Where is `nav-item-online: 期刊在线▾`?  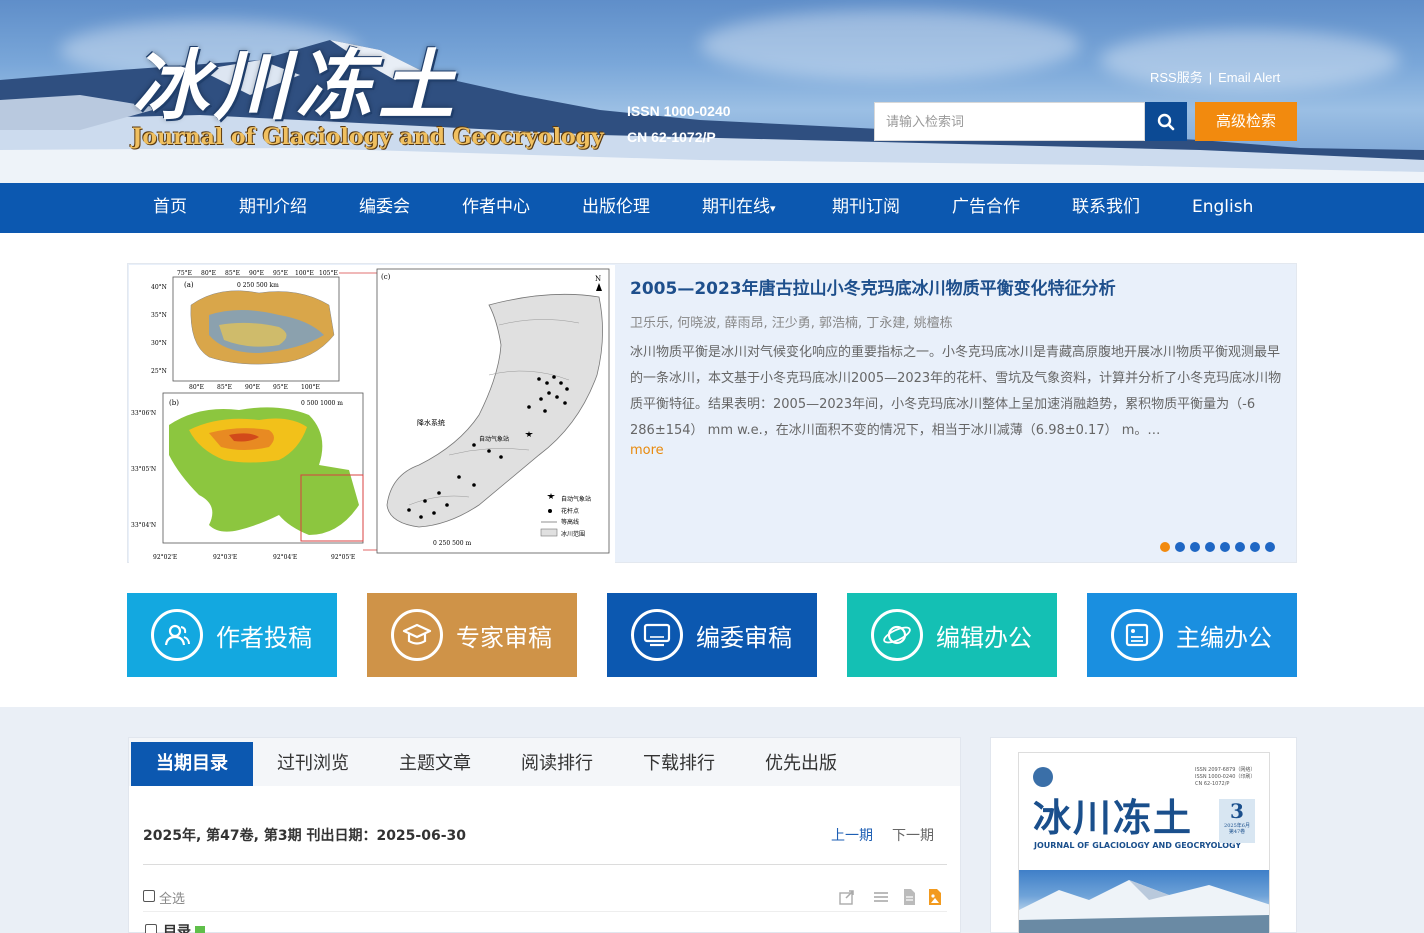 nav-item-online: 期刊在线▾ is located at coordinates (739, 208).